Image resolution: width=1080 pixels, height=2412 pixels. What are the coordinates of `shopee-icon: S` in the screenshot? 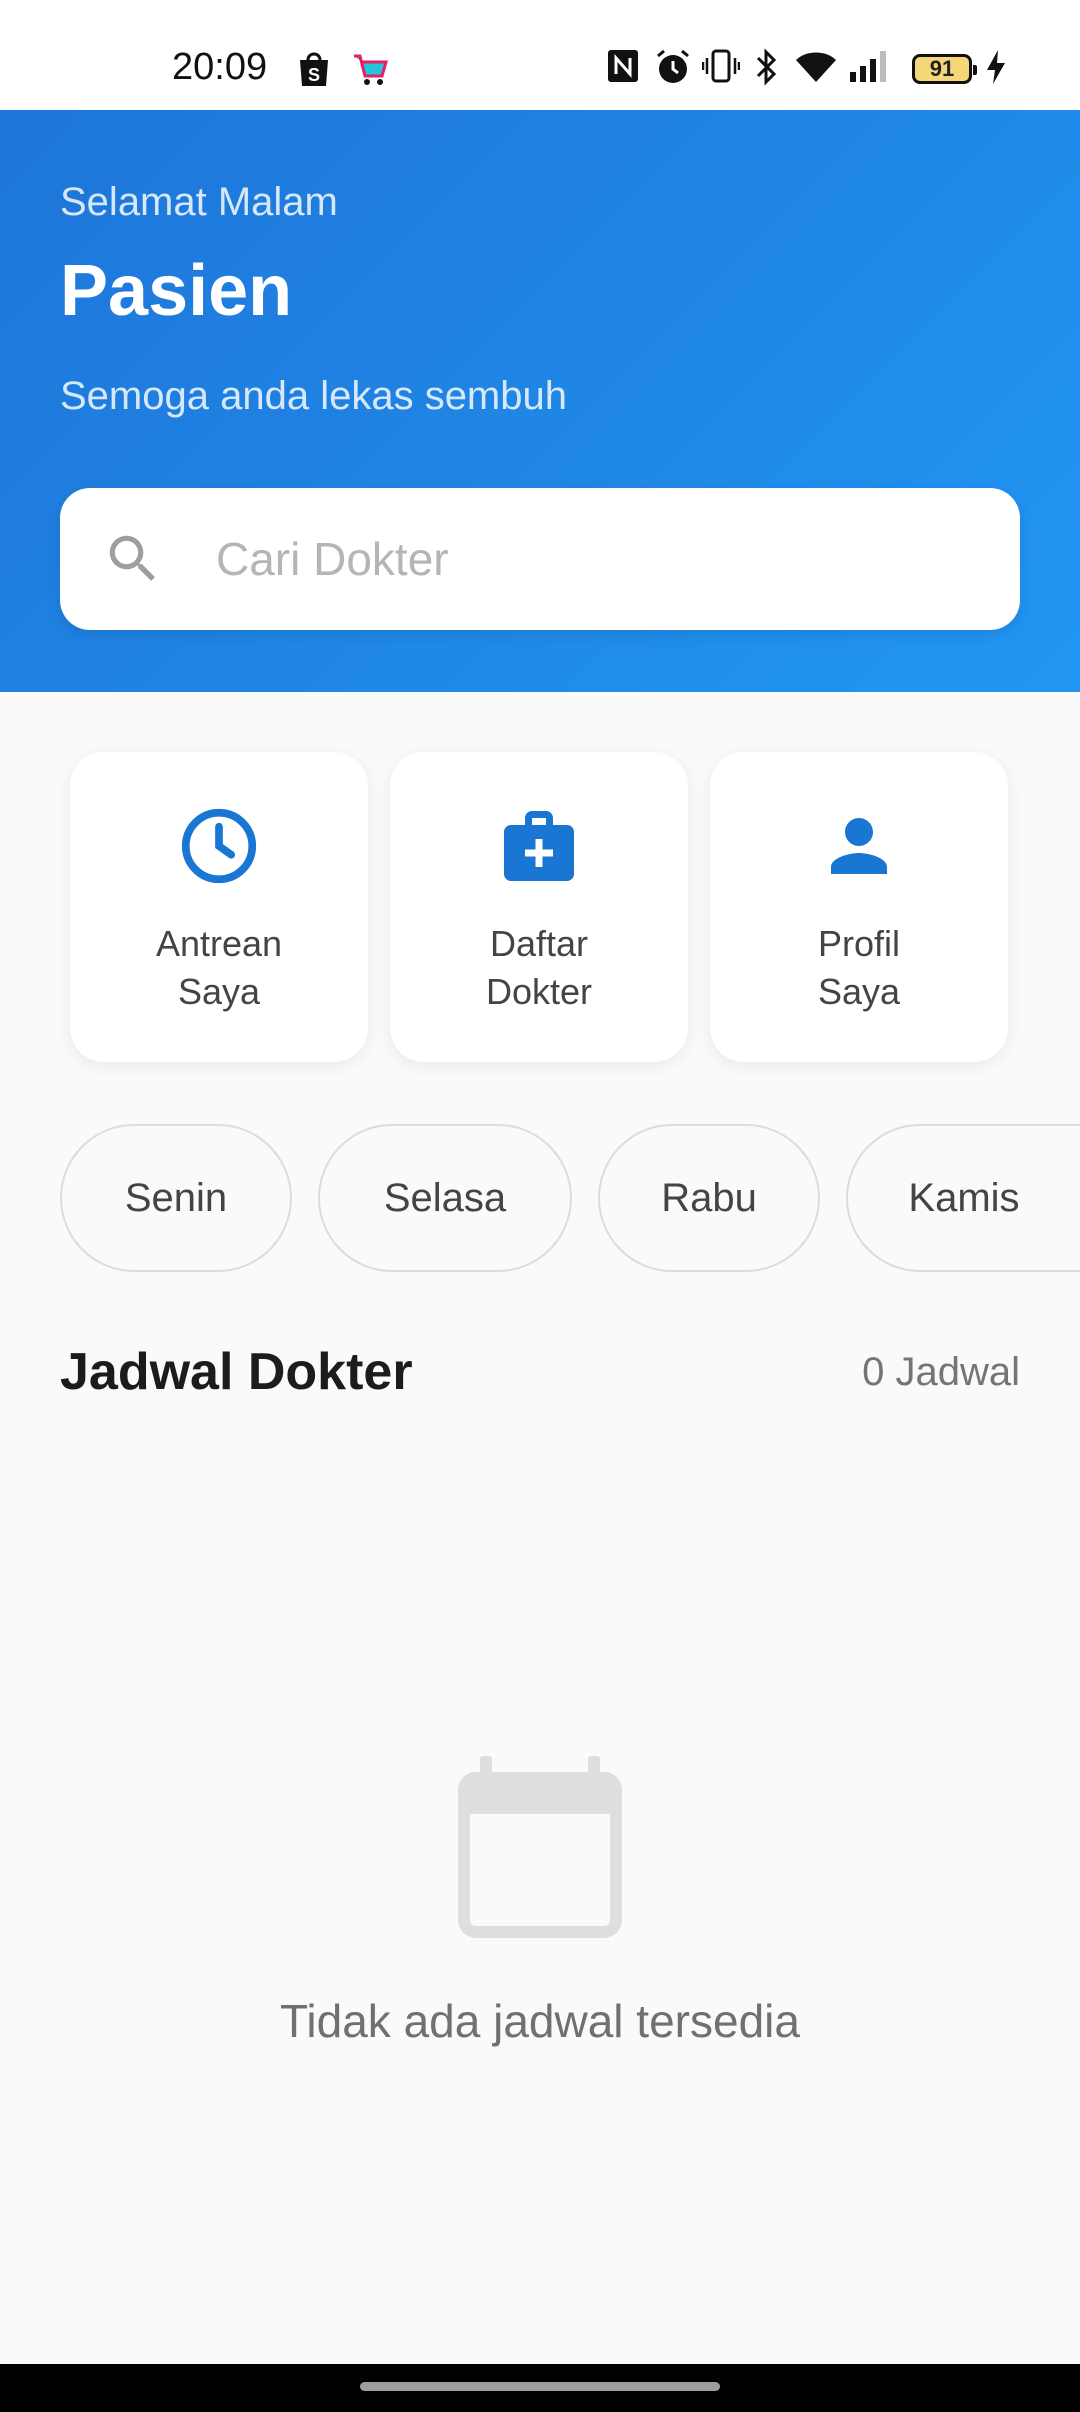 It's located at (314, 68).